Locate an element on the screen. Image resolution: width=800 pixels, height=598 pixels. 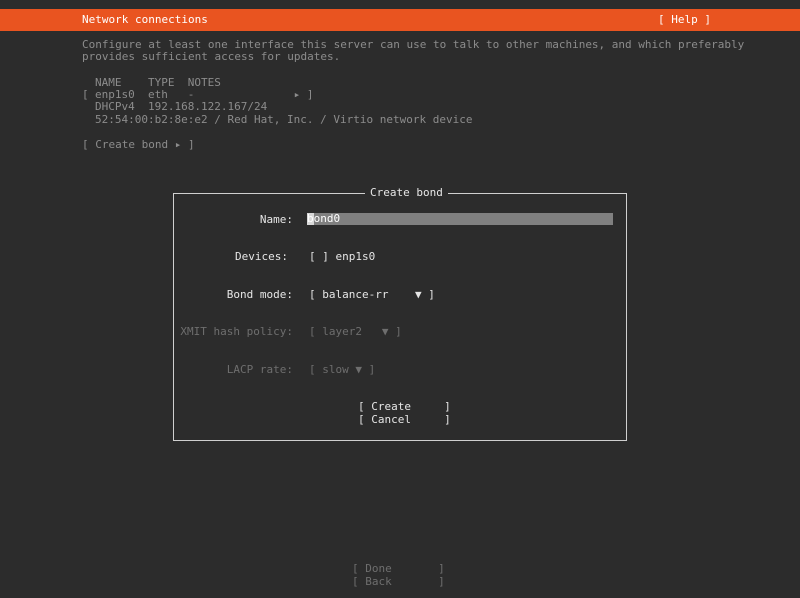
dialog-title: Create bond is located at coordinates (406, 193).